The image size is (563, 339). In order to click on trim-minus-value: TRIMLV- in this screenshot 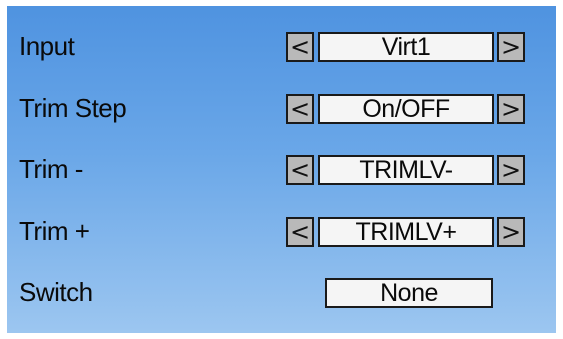, I will do `click(406, 170)`.